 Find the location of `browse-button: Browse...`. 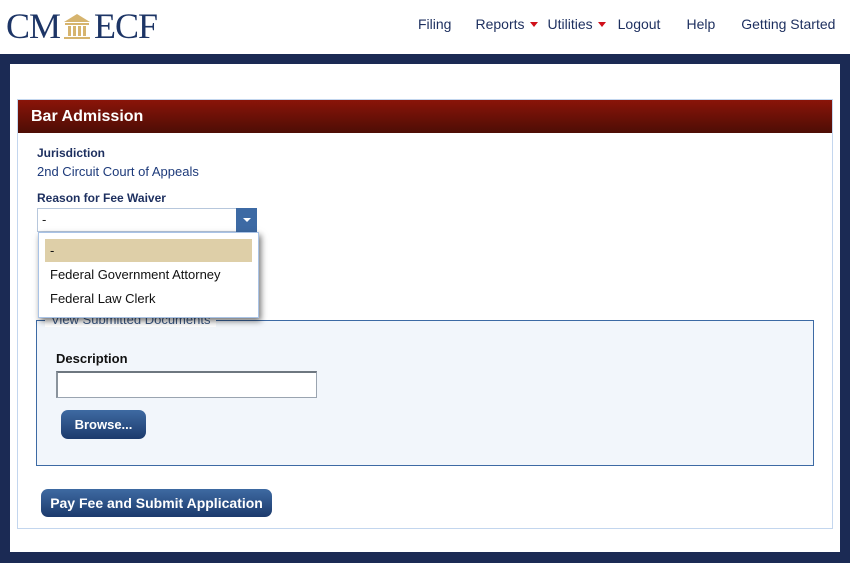

browse-button: Browse... is located at coordinates (103, 424).